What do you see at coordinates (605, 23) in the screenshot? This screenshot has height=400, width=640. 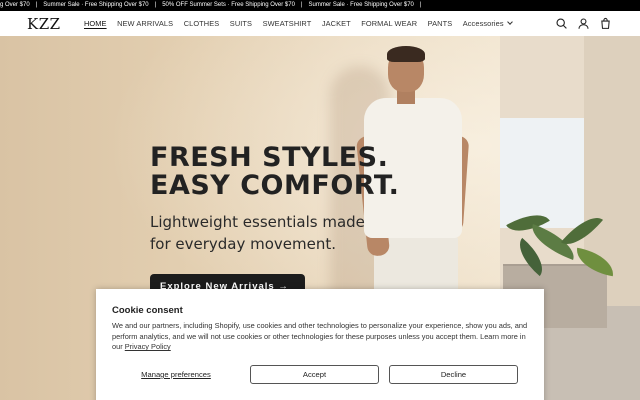 I see `cart-icon` at bounding box center [605, 23].